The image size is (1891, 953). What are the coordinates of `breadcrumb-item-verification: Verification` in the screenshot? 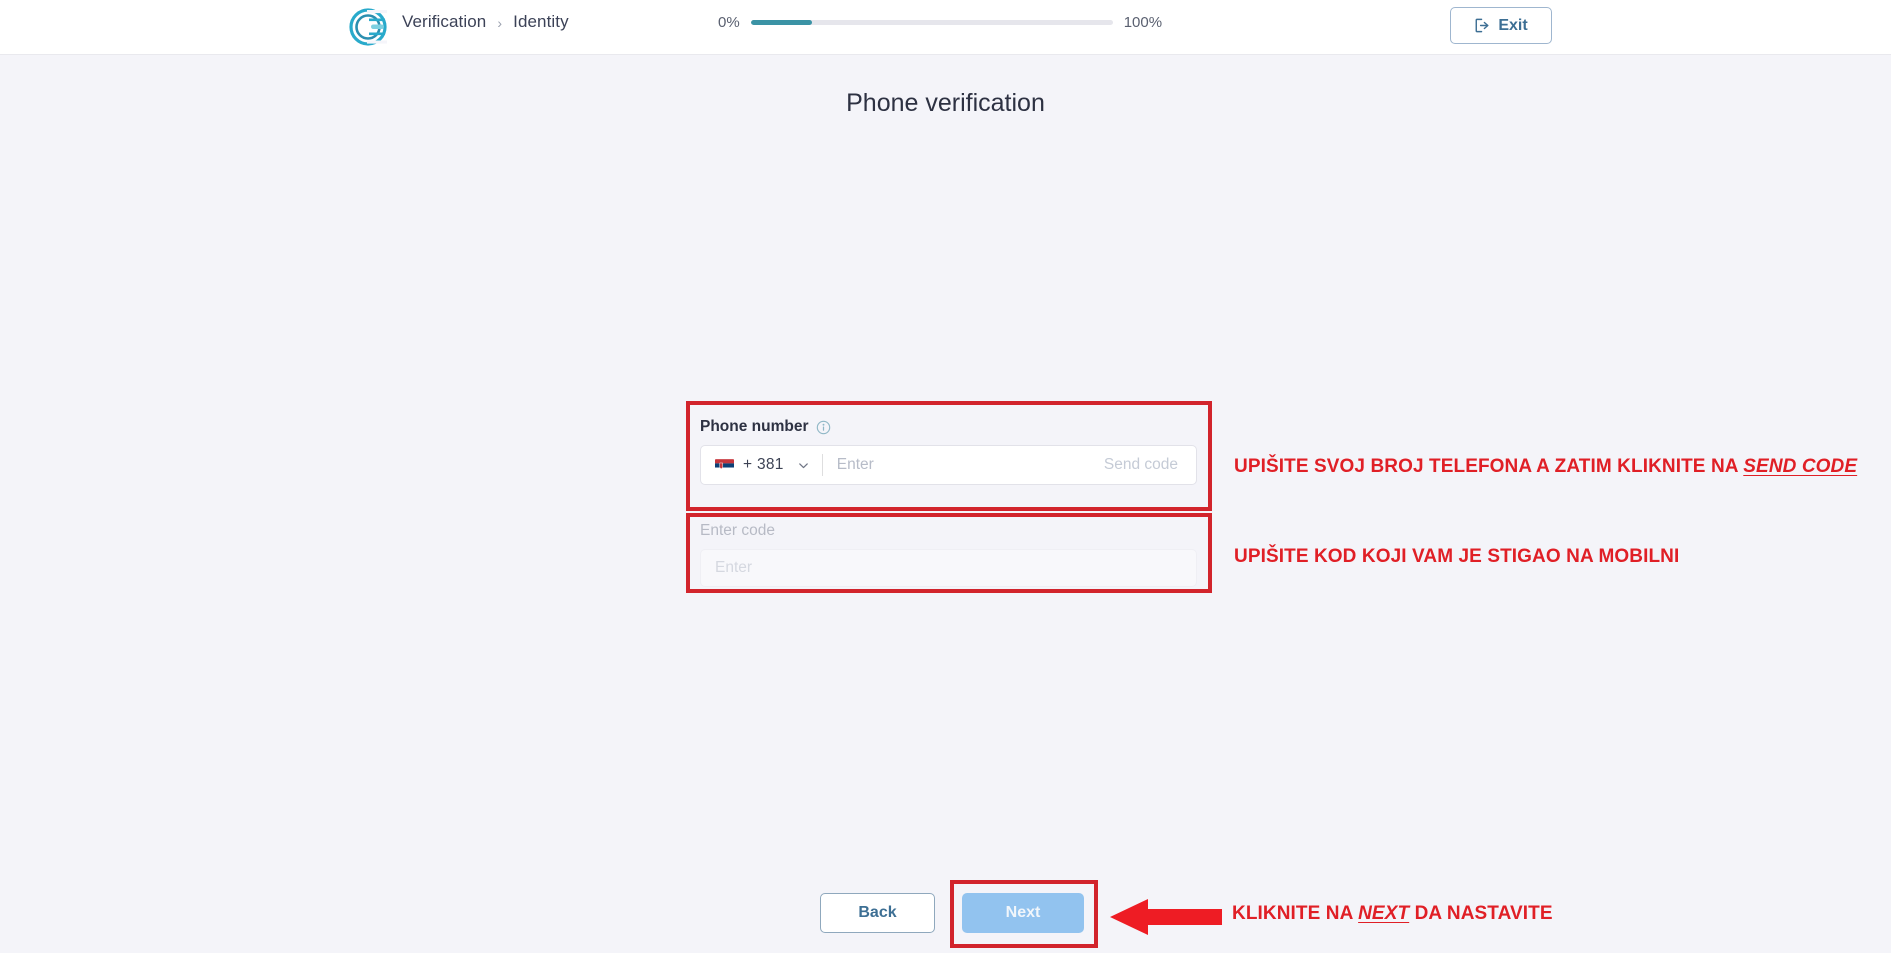 It's located at (444, 22).